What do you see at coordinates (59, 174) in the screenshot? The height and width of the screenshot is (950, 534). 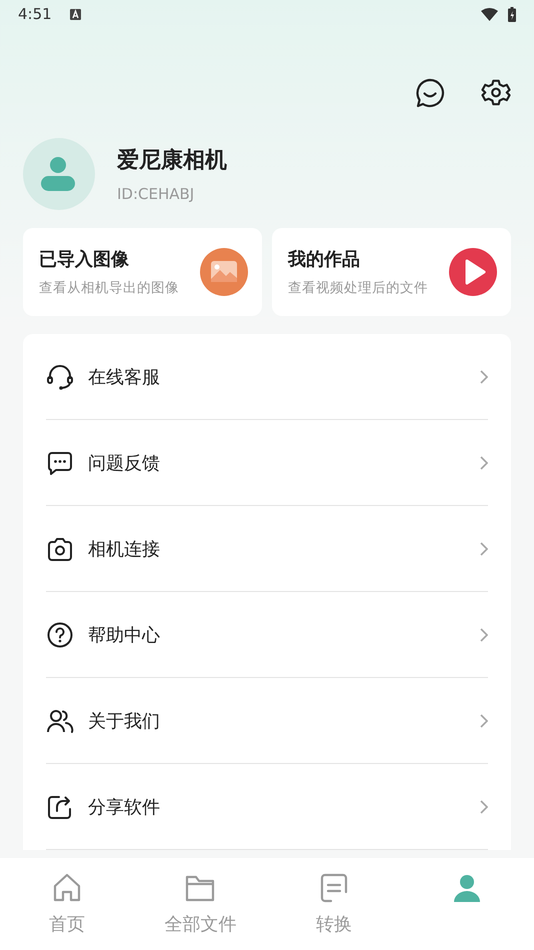 I see `avatar-icon` at bounding box center [59, 174].